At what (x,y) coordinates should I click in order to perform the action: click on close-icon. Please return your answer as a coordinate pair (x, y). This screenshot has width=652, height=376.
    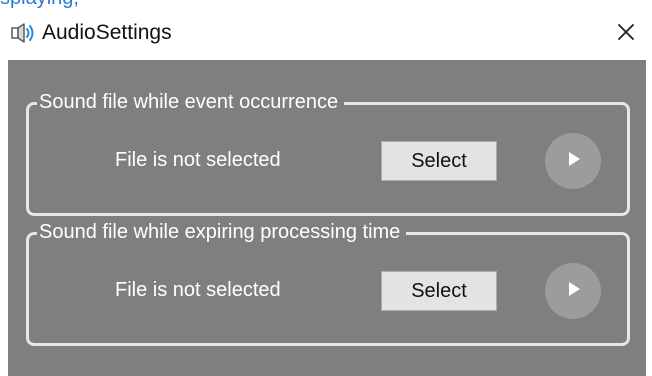
    Looking at the image, I should click on (626, 34).